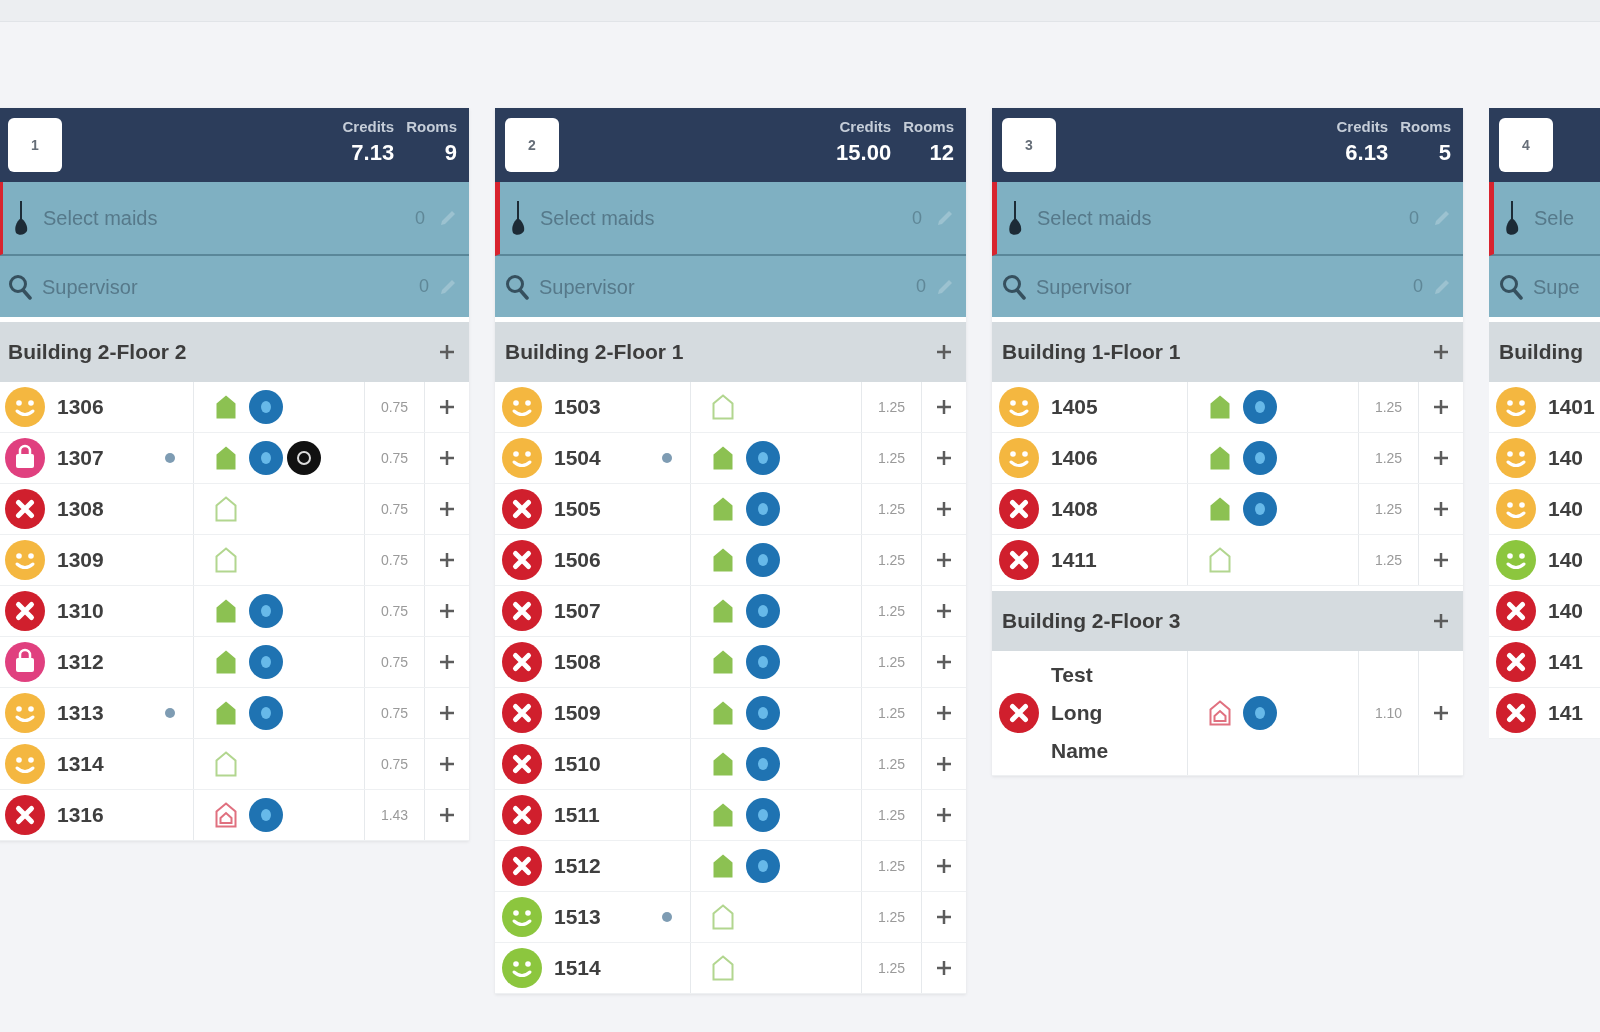  I want to click on room-number: 141, so click(1566, 713).